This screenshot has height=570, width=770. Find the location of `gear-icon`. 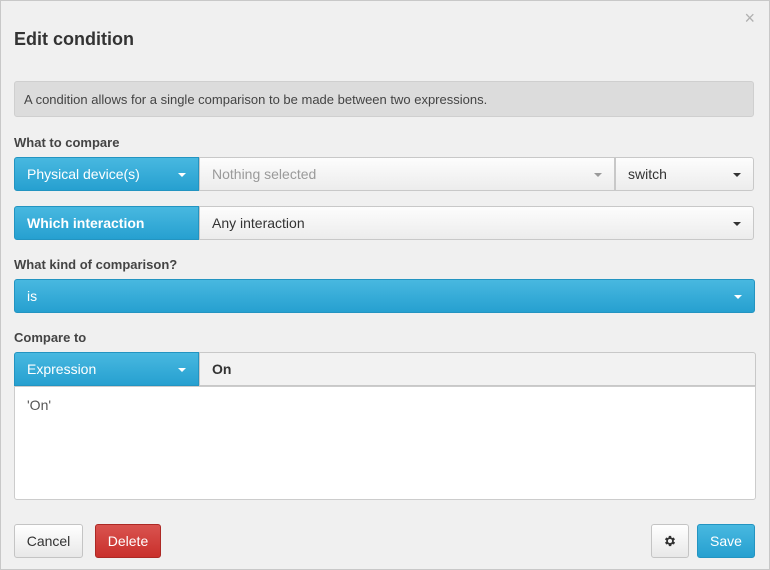

gear-icon is located at coordinates (670, 541).